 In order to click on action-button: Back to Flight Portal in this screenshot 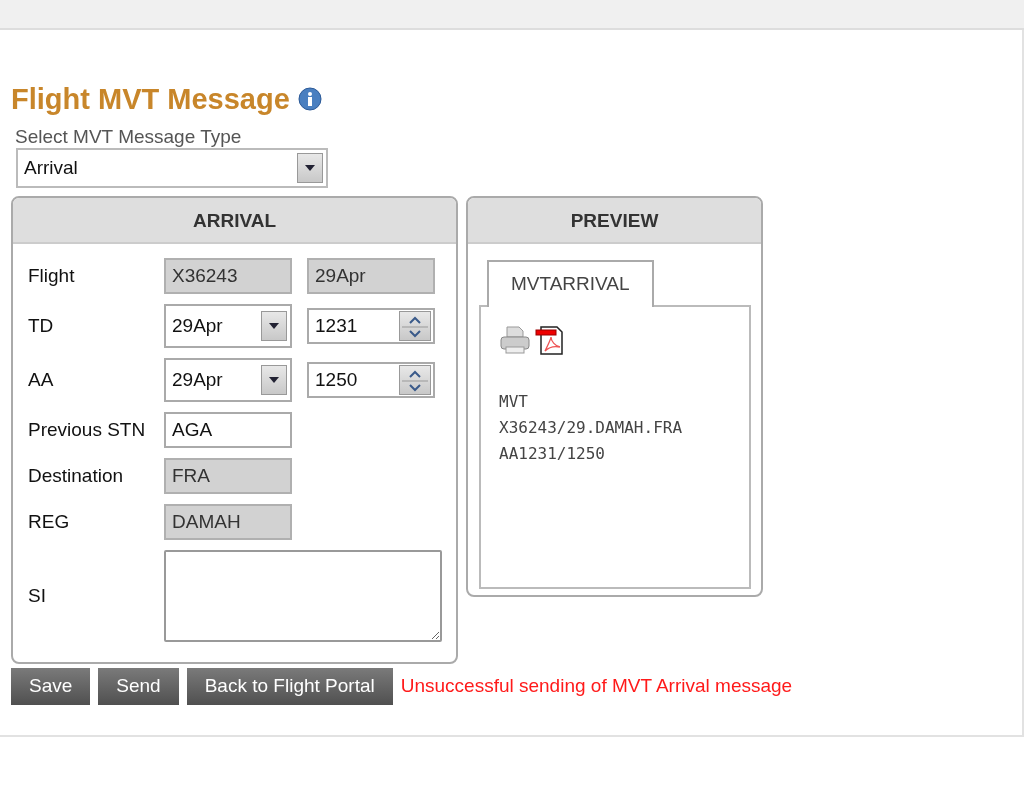, I will do `click(289, 686)`.